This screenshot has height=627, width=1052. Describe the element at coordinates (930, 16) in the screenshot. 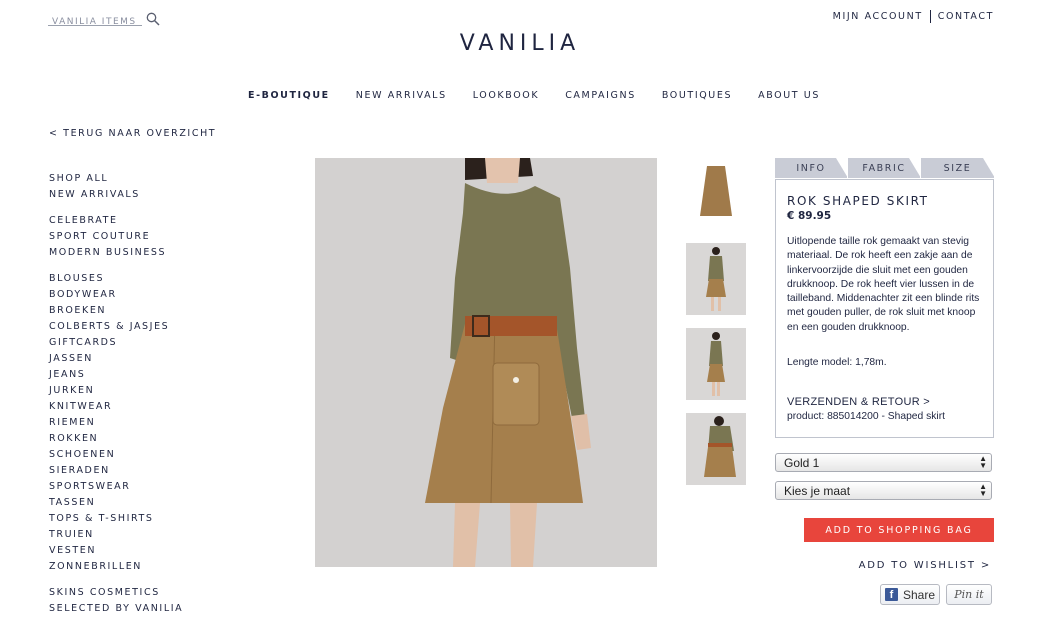

I see `top-links-divider` at that location.